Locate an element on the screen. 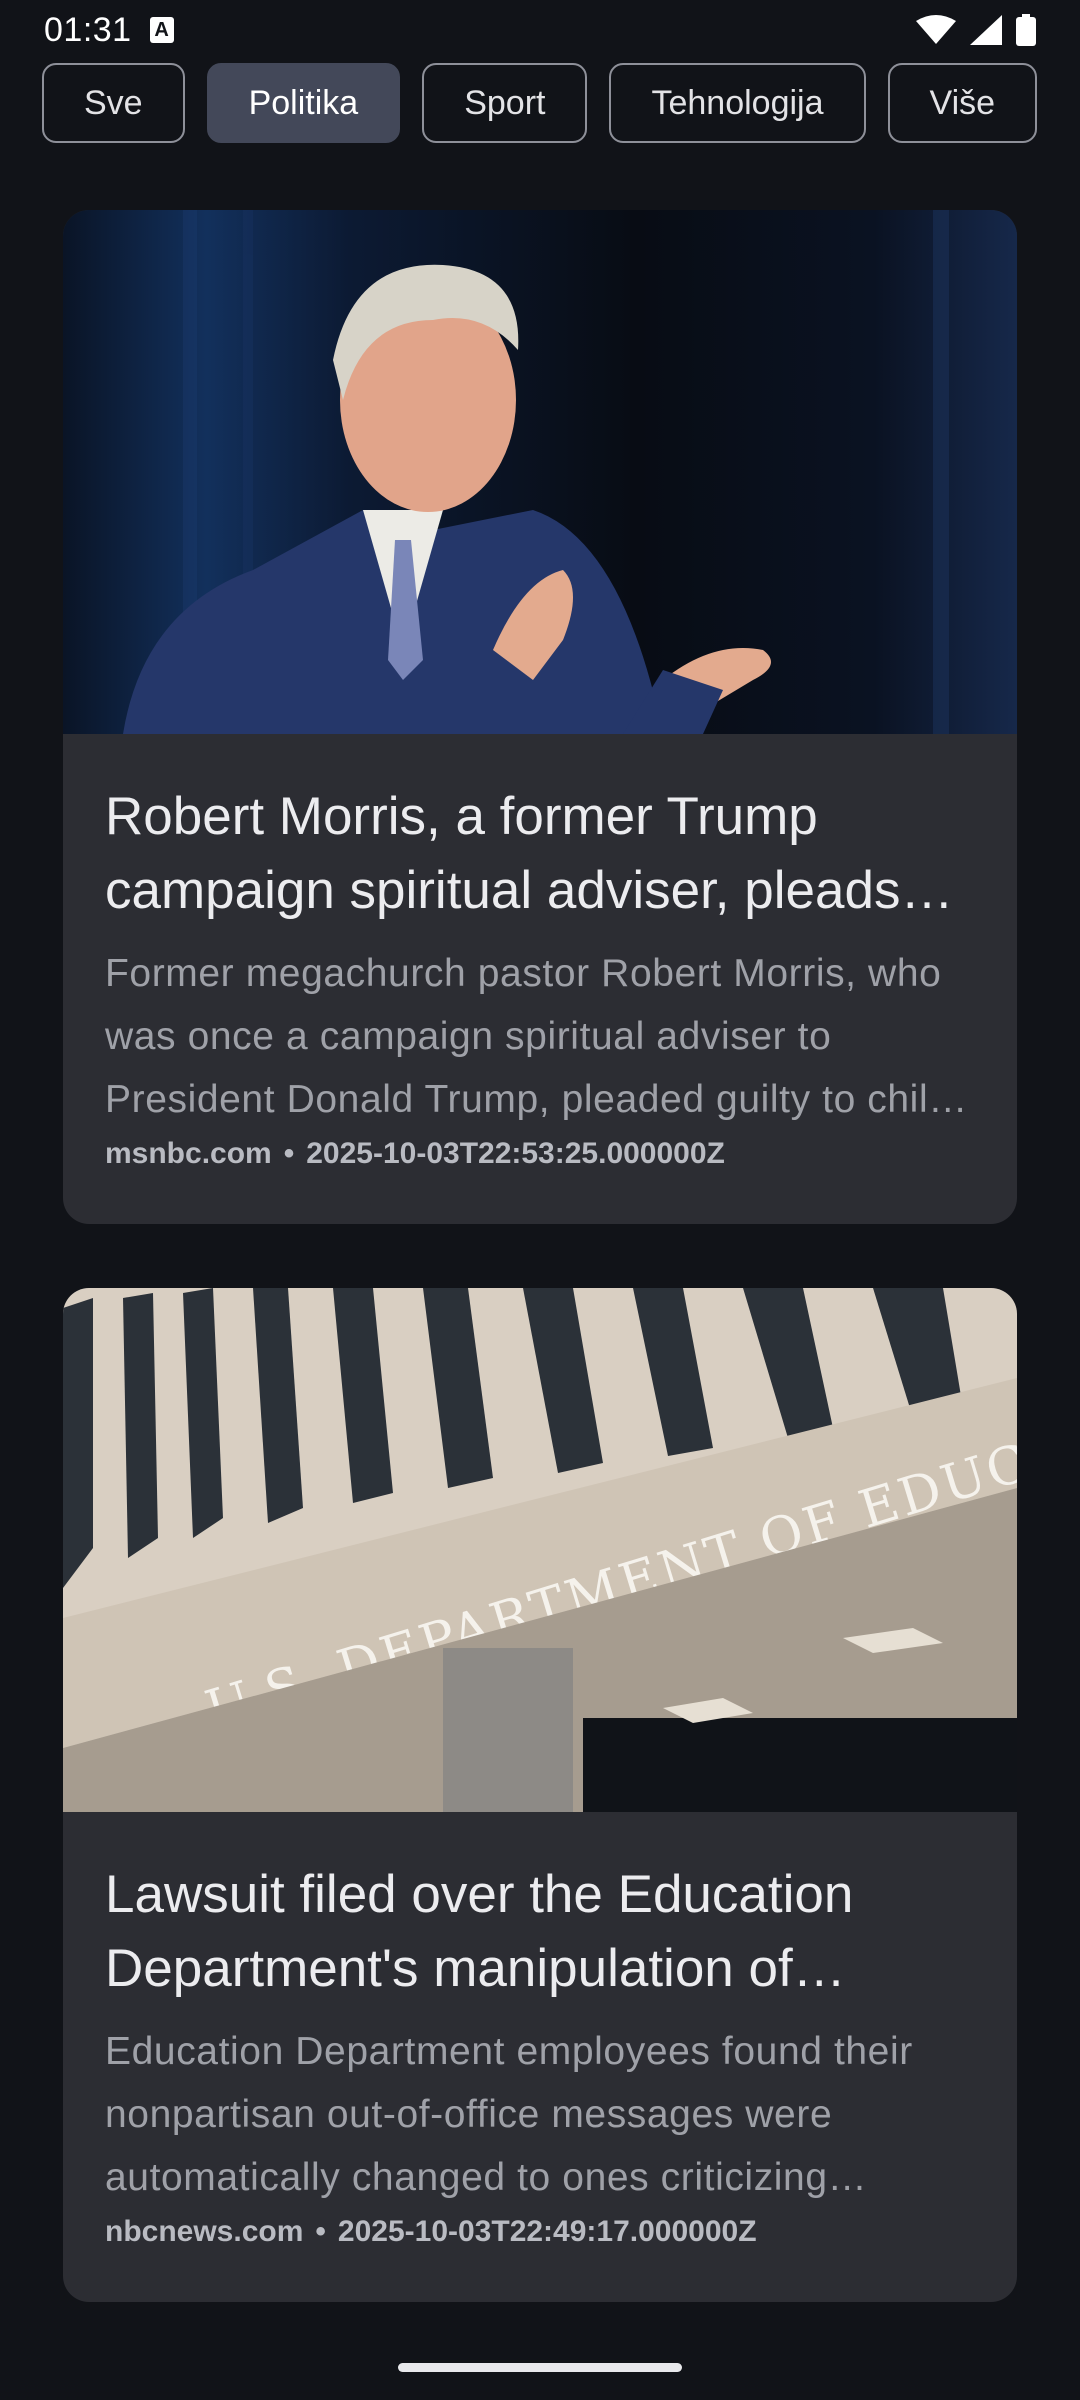 This screenshot has width=1080, height=2400. chip-label: Politika is located at coordinates (303, 102).